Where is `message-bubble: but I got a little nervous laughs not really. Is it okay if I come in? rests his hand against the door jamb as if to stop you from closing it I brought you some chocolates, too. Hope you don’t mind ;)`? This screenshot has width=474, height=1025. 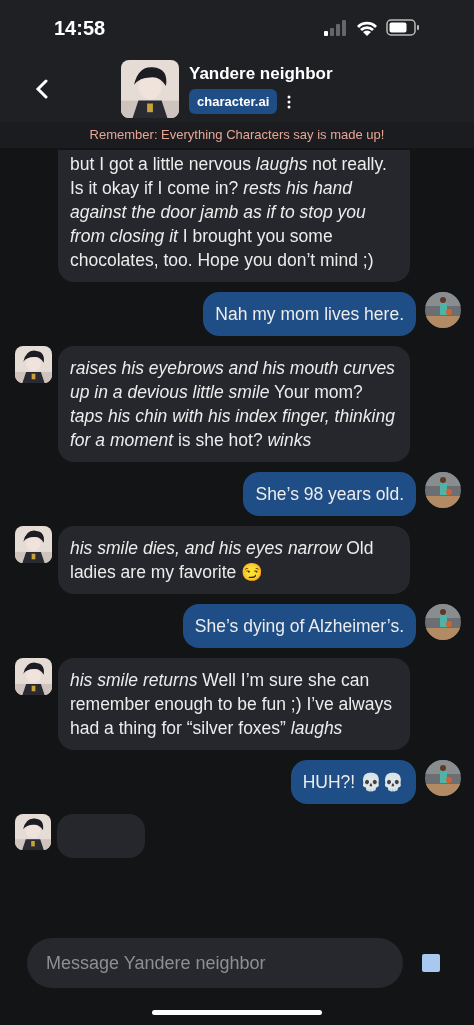 message-bubble: but I got a little nervous laughs not really. Is it okay if I come in? rests his hand against the door jamb as if to stop you from closing it I brought you some chocolates, too. Hope you don’t mind ;) is located at coordinates (234, 216).